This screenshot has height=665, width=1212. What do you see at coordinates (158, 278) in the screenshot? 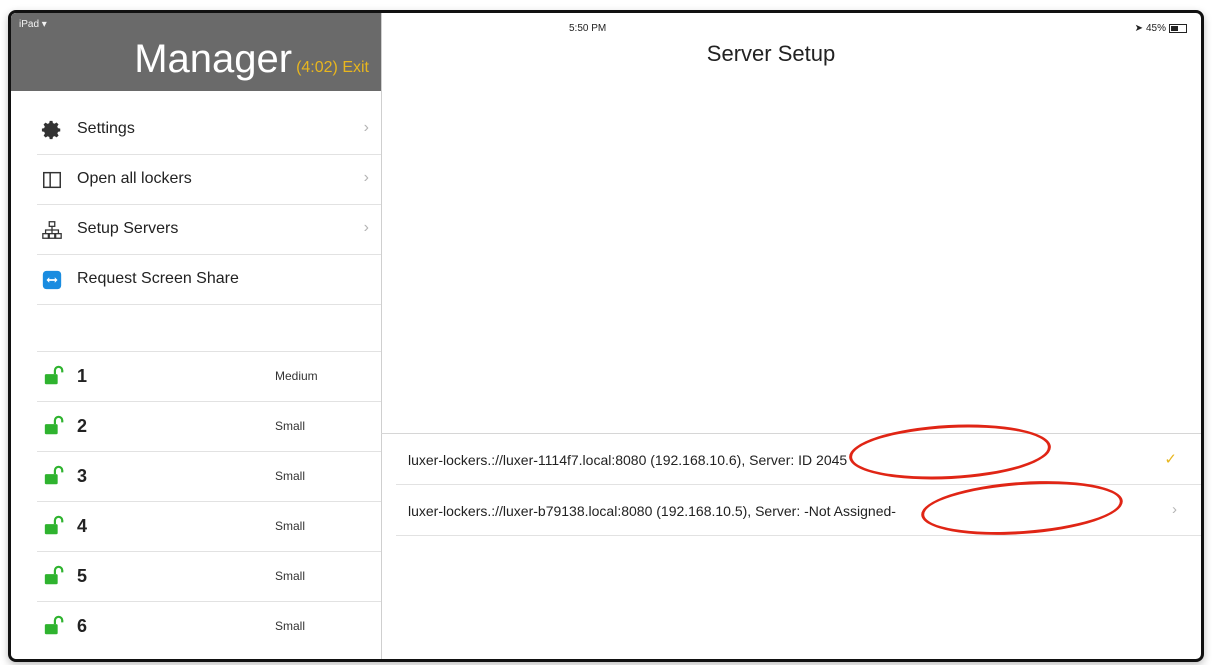
I see `menu-label: Request Screen Share` at bounding box center [158, 278].